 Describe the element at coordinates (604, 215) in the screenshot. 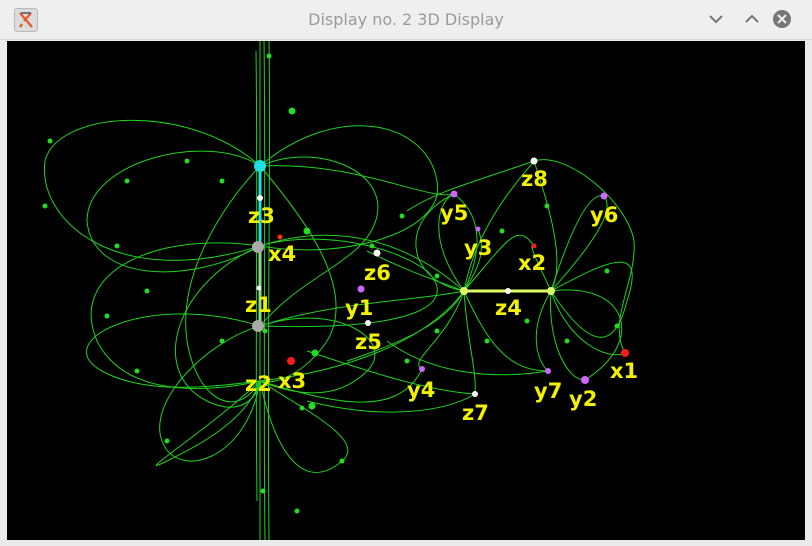

I see `node-label-y6: y6` at that location.